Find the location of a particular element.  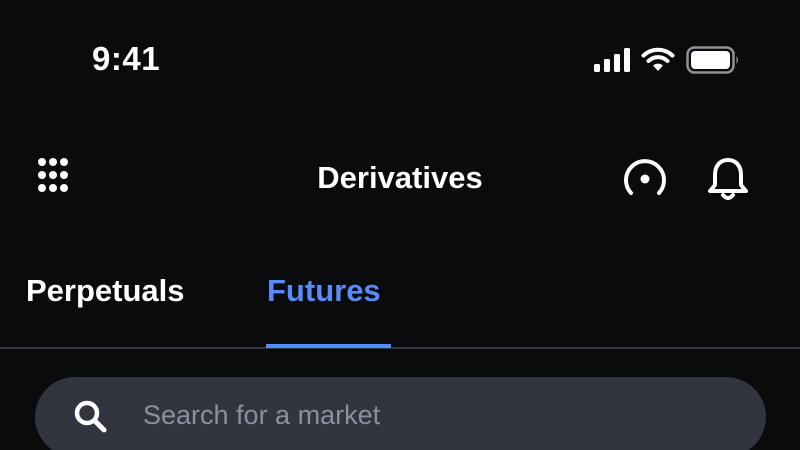

search-bar is located at coordinates (400, 413).